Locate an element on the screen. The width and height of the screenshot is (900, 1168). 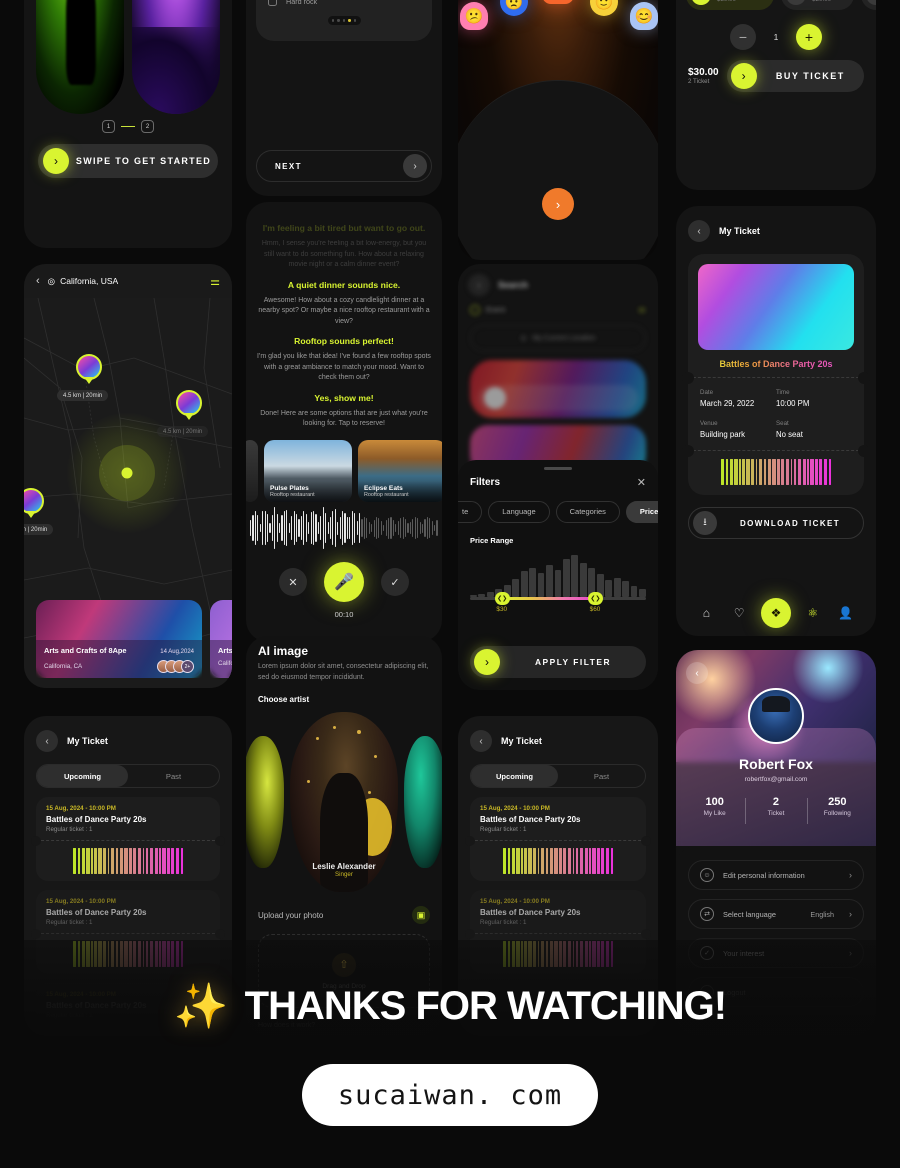
tab-price: Price is located at coordinates (641, 511).